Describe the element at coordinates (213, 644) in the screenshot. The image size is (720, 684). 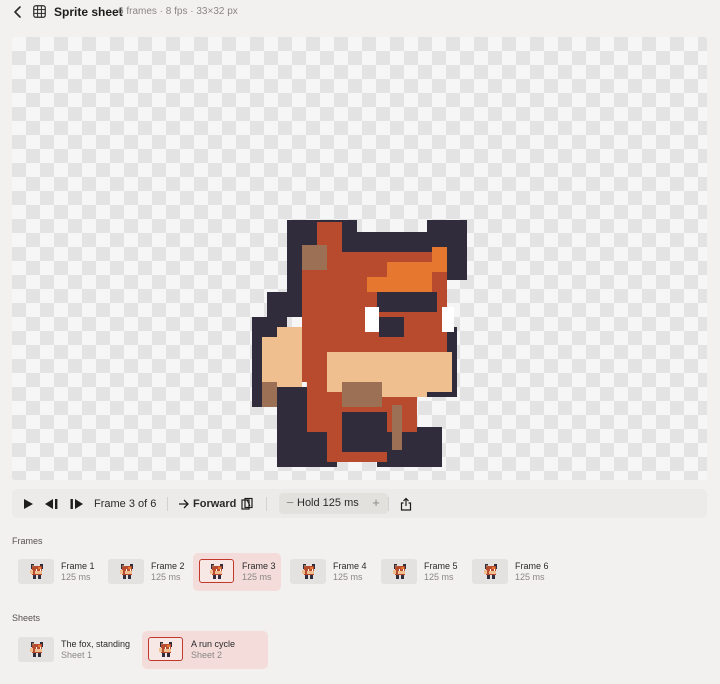
I see `sheet-title: A run cycle` at that location.